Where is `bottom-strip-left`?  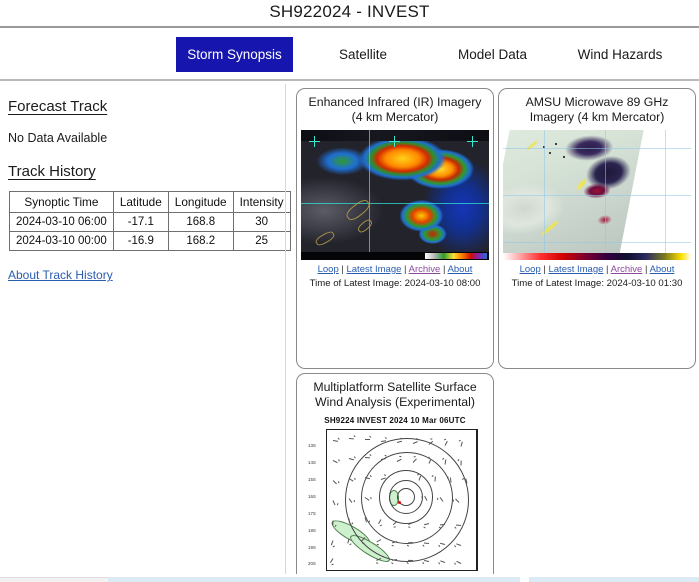
bottom-strip-left is located at coordinates (54, 579).